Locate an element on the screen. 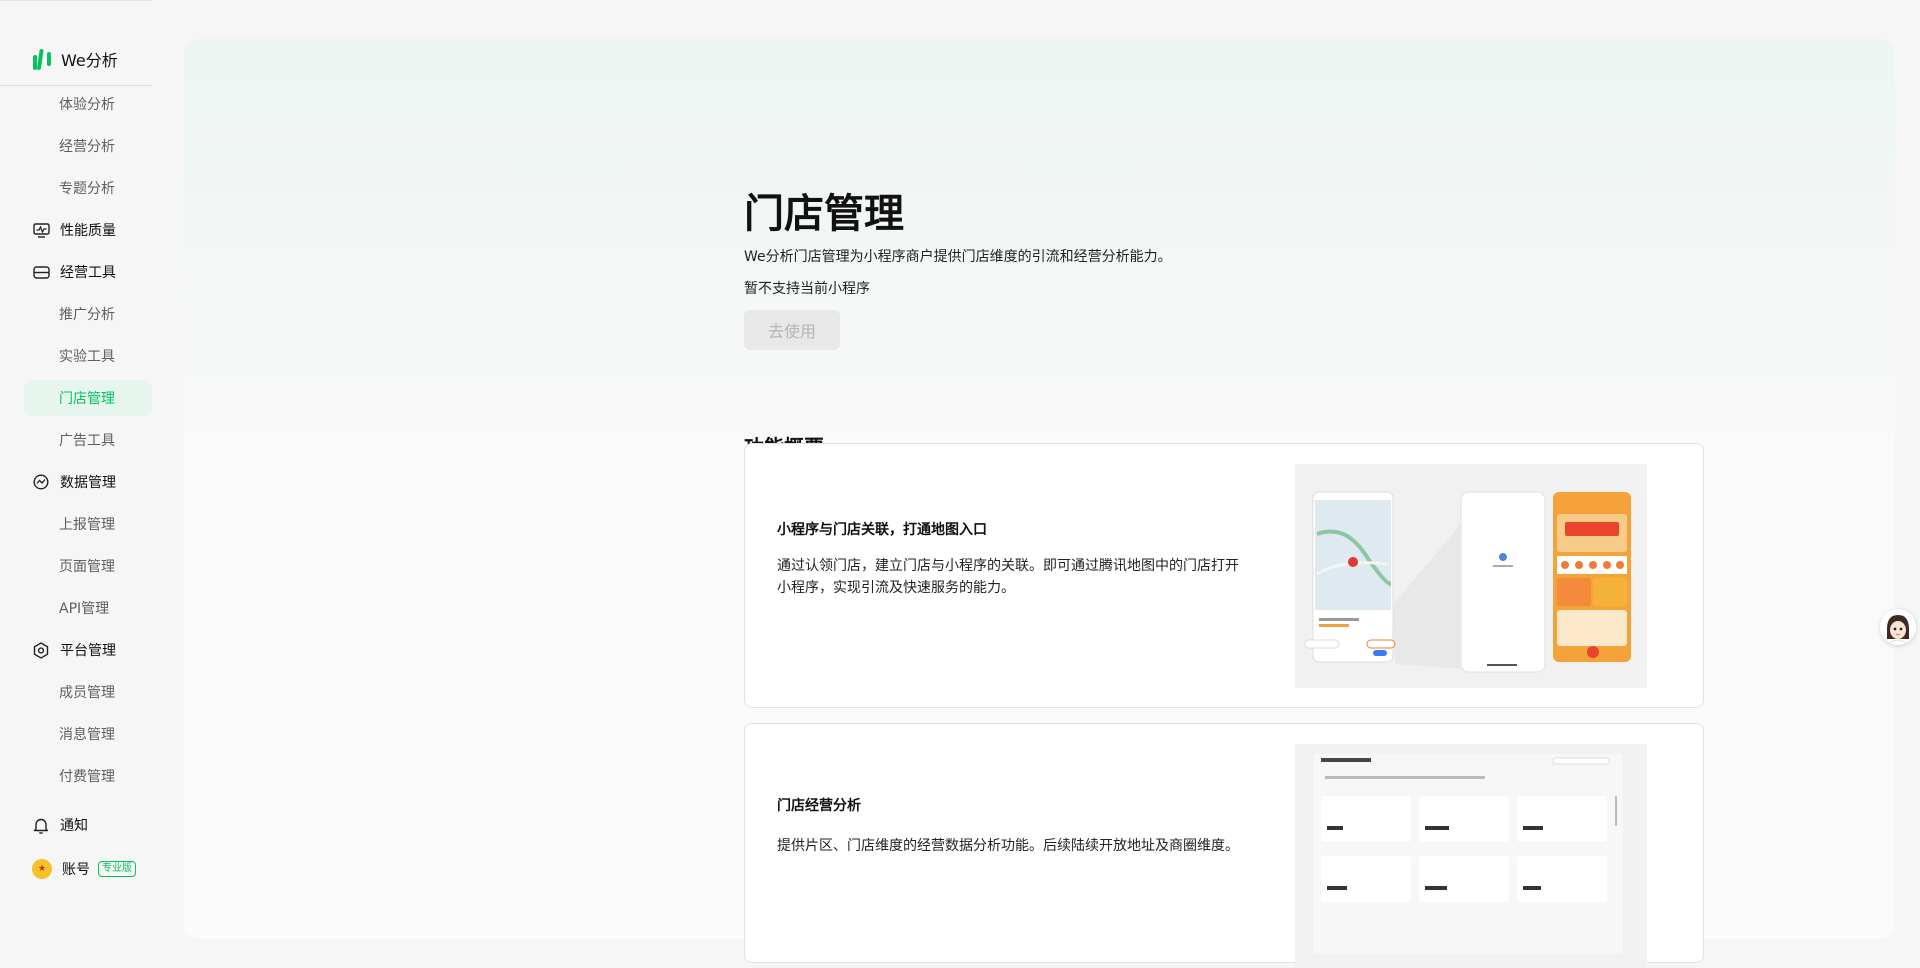 This screenshot has width=1920, height=968. monitor-icon is located at coordinates (41, 230).